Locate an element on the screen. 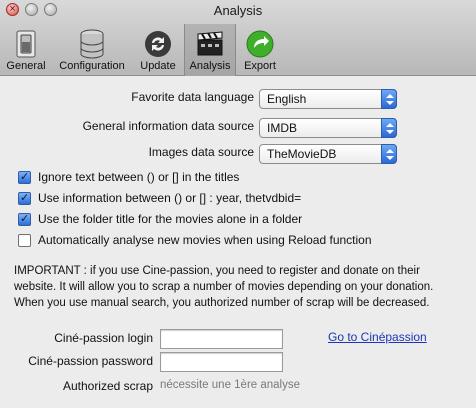 The image size is (476, 408). language-row: Favorite data language is located at coordinates (127, 97).